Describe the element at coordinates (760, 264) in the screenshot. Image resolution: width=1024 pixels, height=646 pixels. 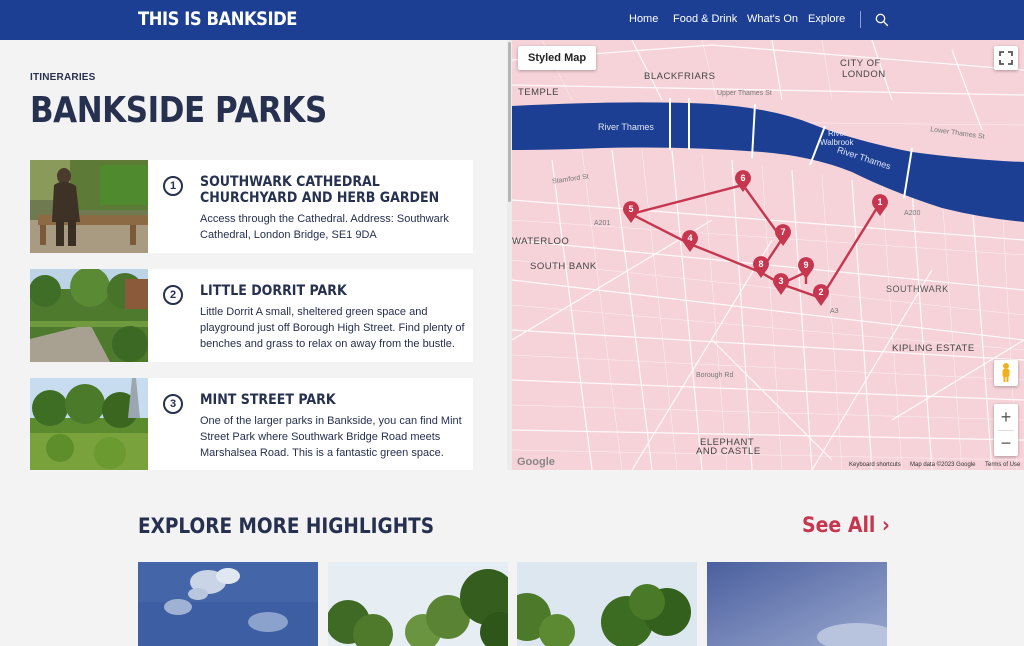
I see `svg-text: 8` at that location.